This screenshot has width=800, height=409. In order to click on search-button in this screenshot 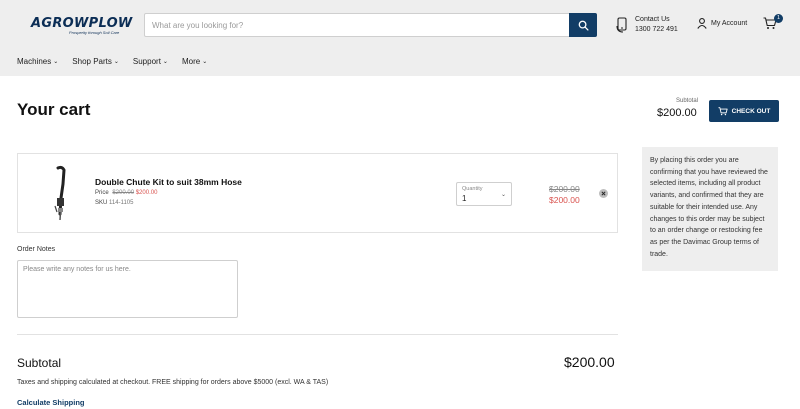, I will do `click(583, 25)`.